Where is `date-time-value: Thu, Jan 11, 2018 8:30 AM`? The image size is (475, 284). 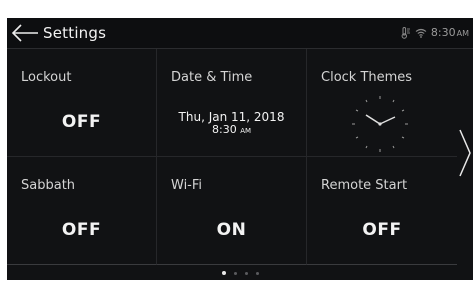 date-time-value: Thu, Jan 11, 2018 8:30 AM is located at coordinates (231, 124).